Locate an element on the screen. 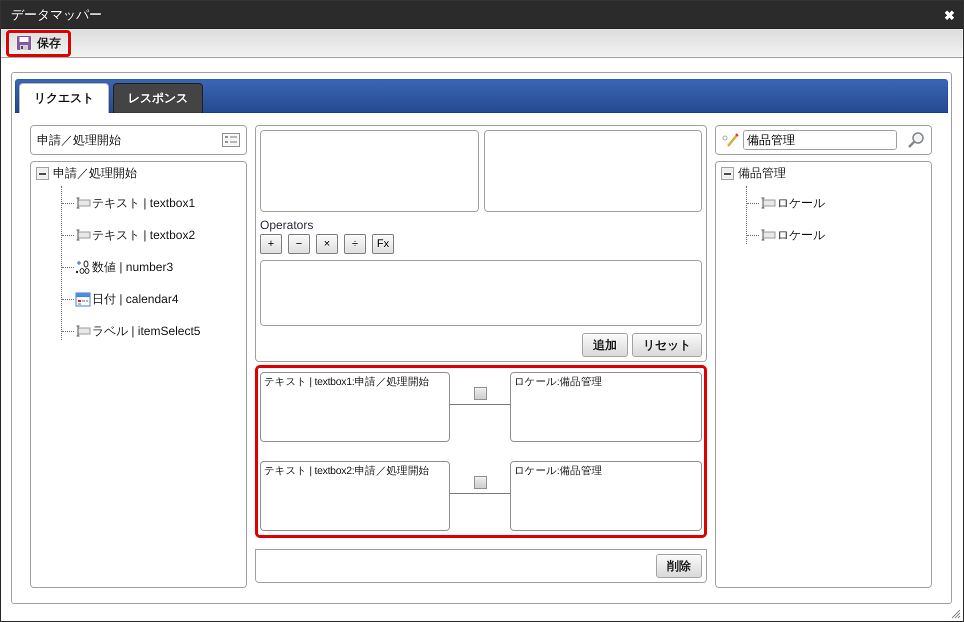 The image size is (964, 622). search-icon is located at coordinates (916, 140).